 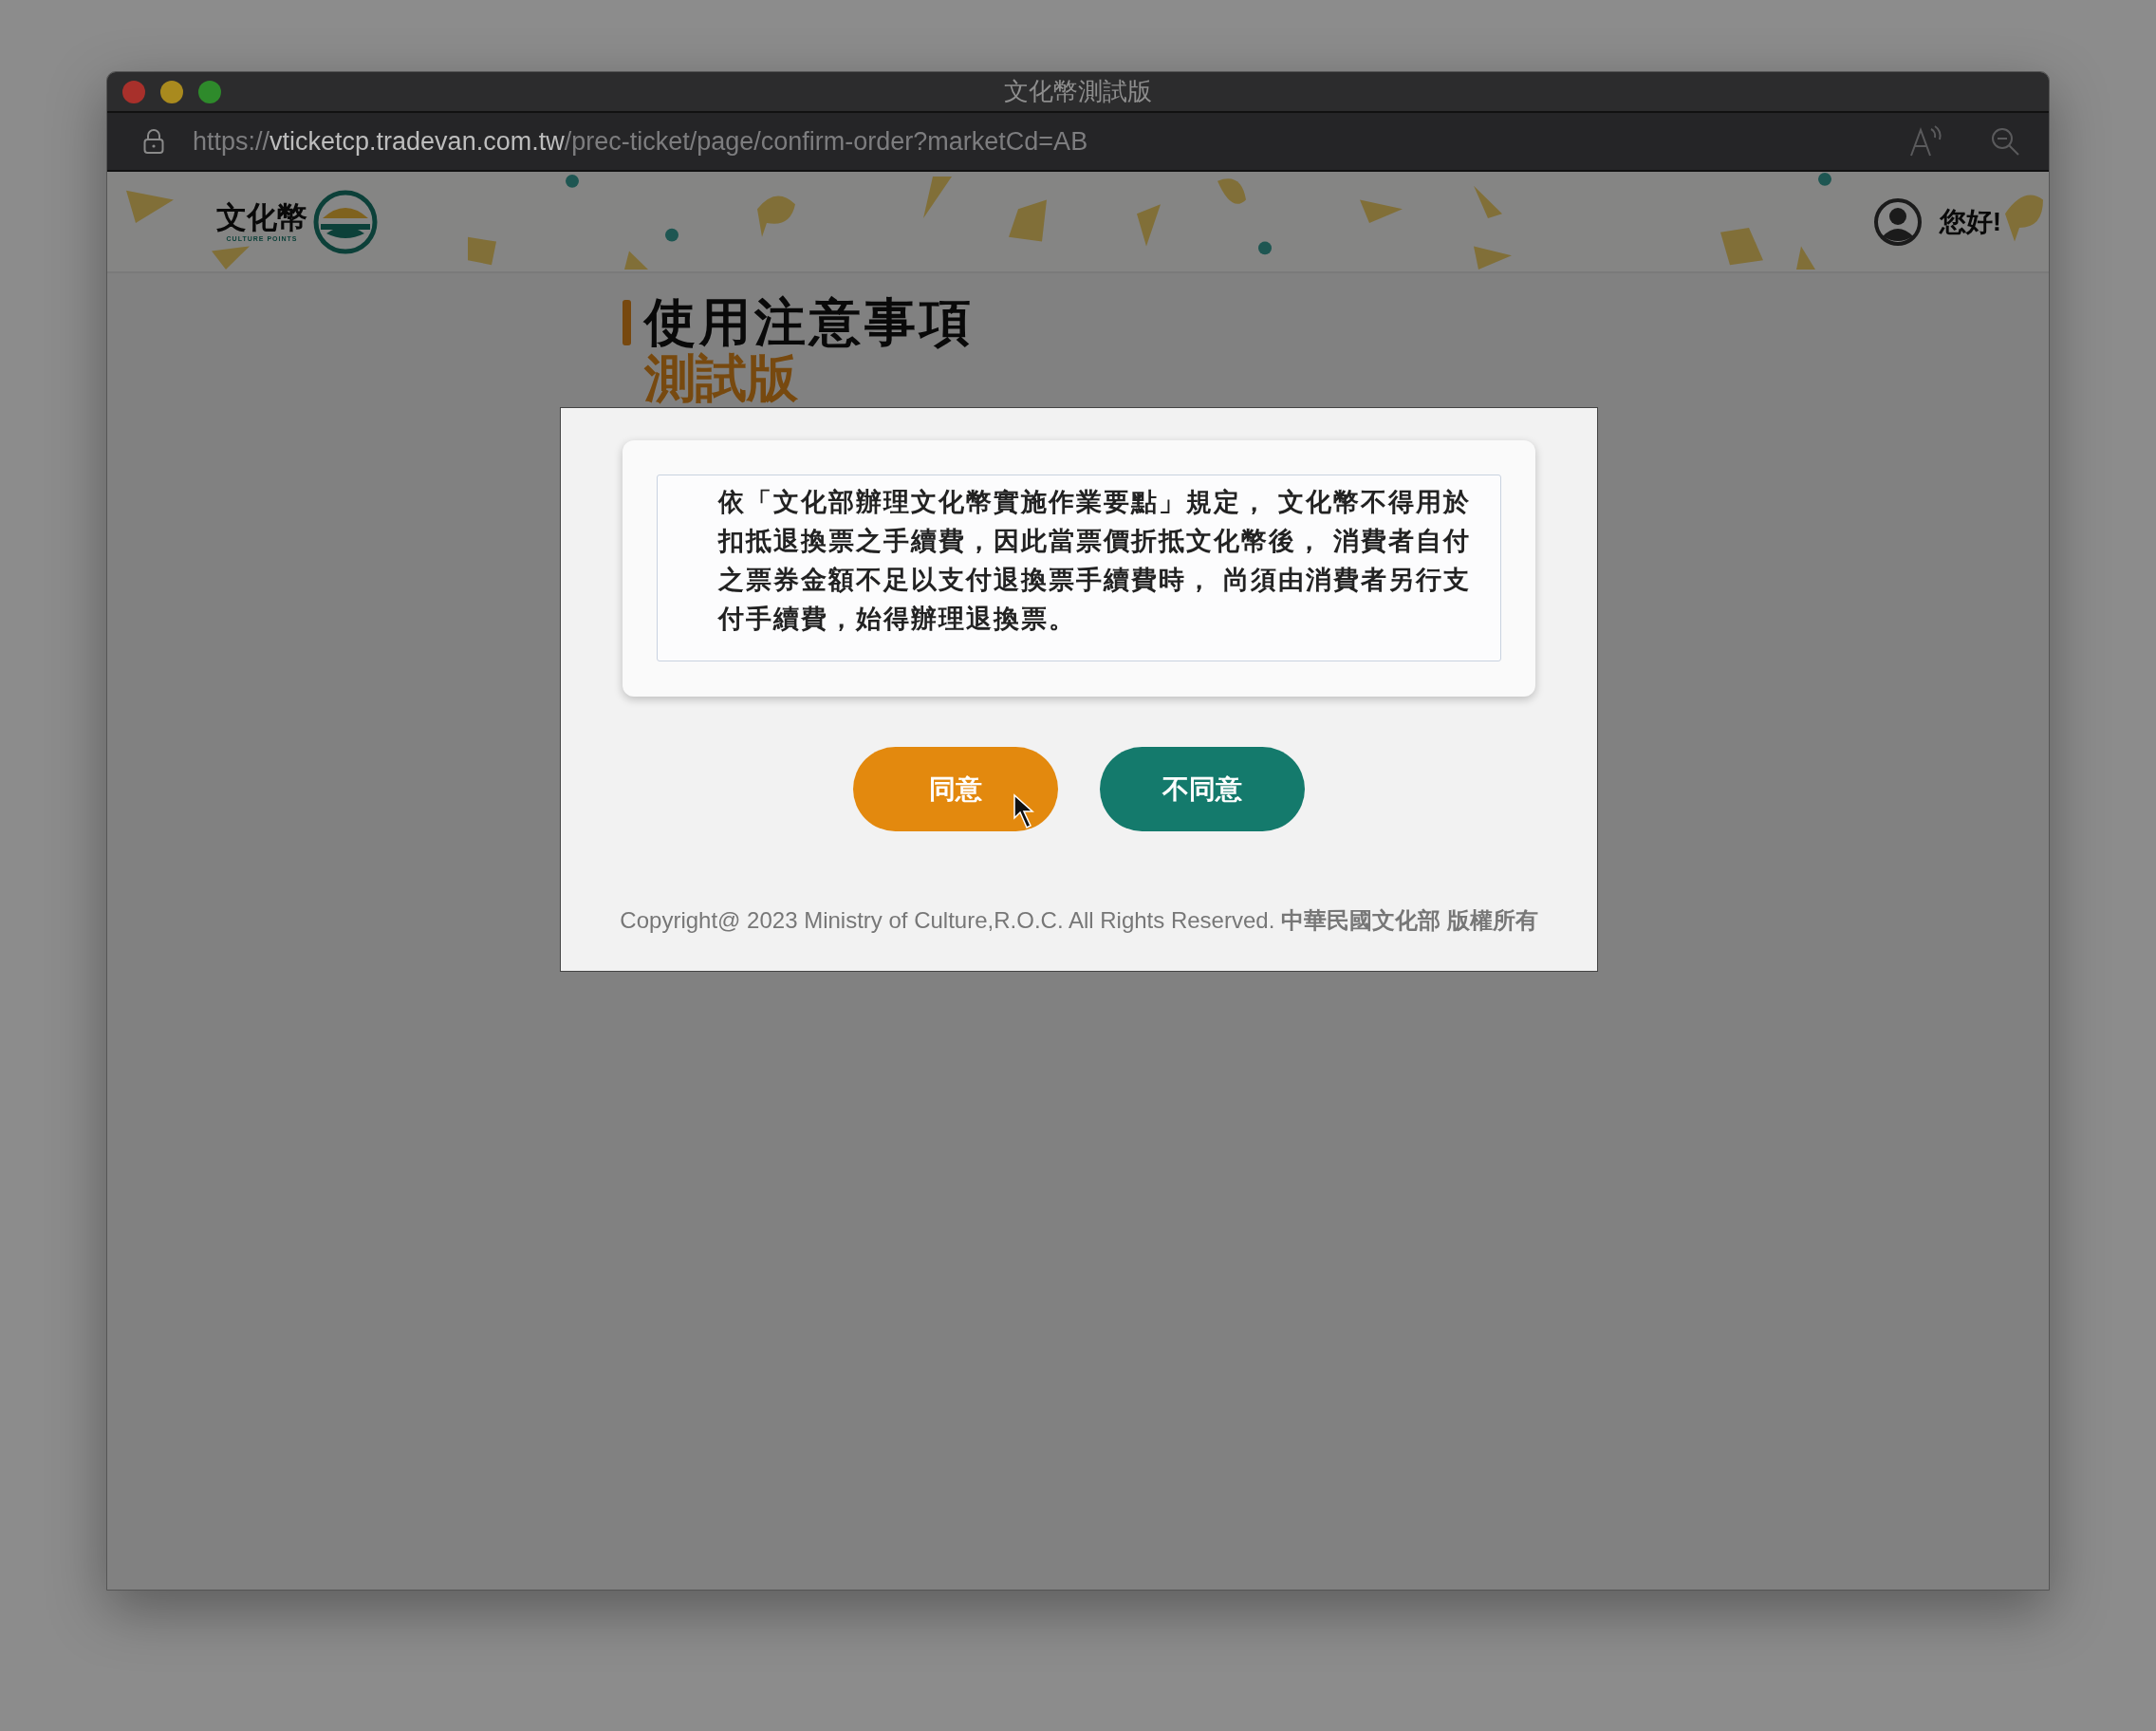 I want to click on user-avatar-icon, so click(x=1897, y=221).